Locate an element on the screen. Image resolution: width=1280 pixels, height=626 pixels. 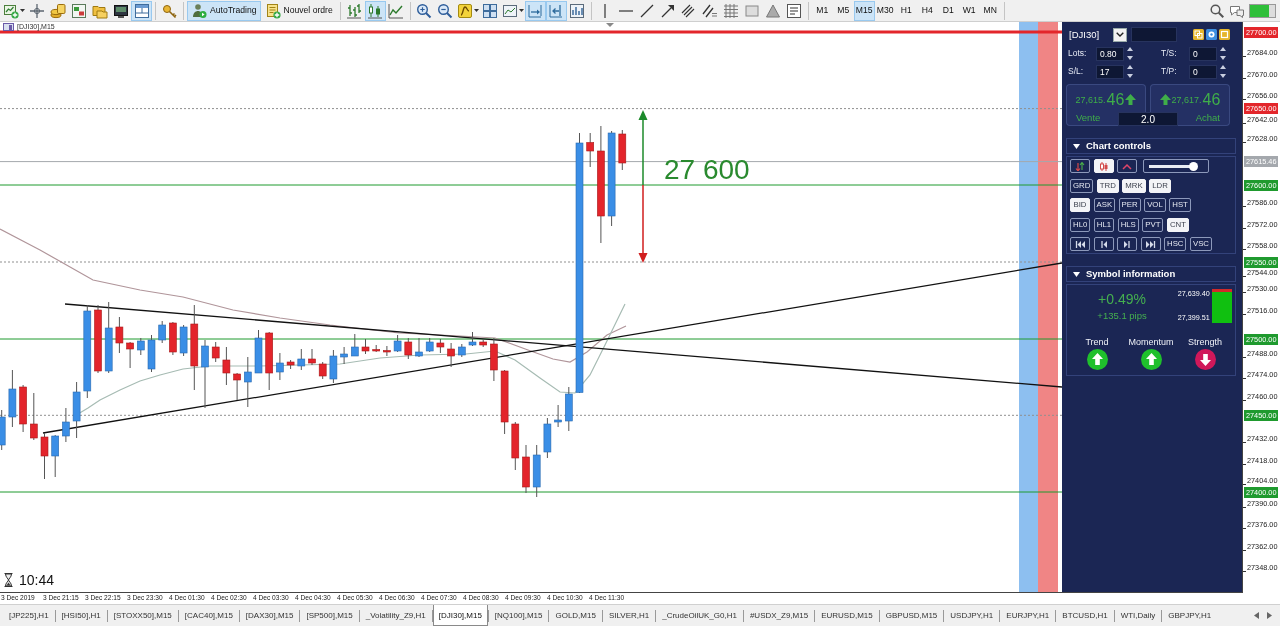
last-button is located at coordinates (1150, 244).